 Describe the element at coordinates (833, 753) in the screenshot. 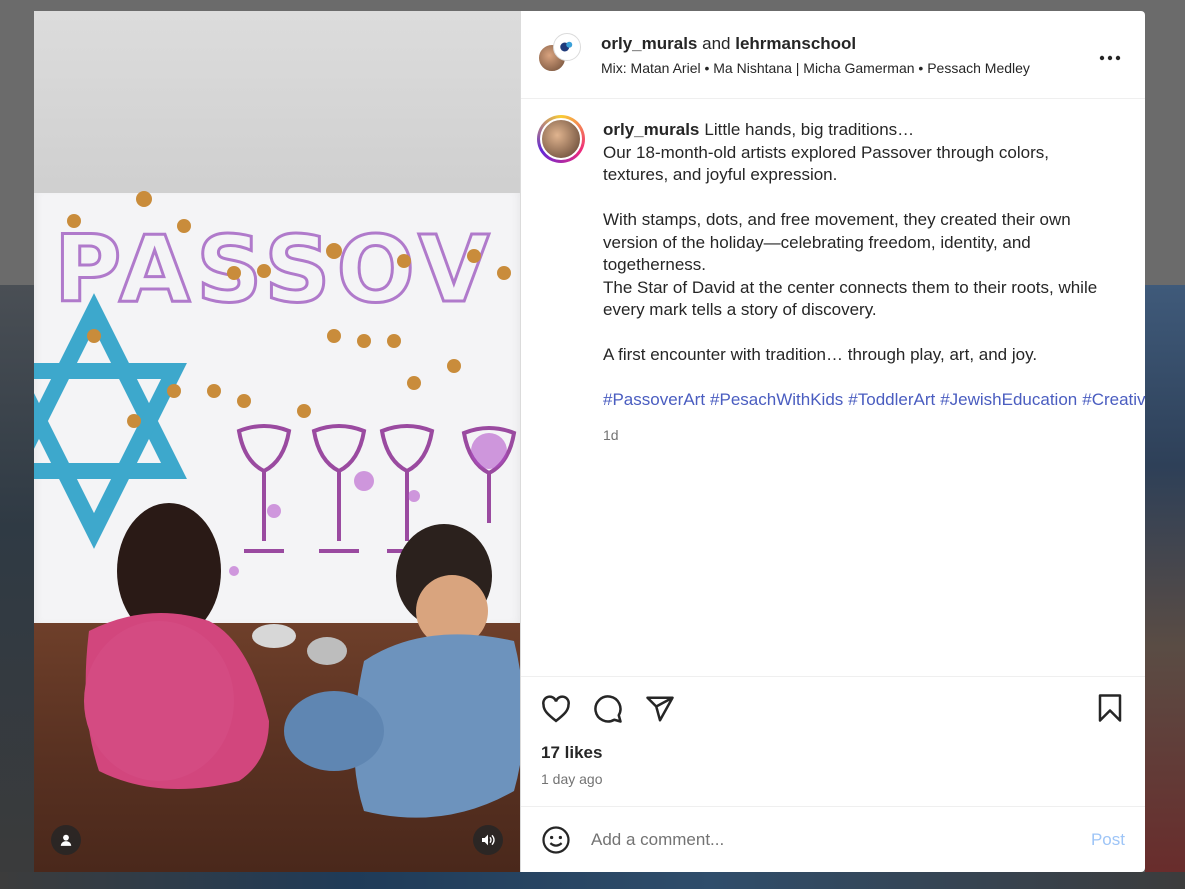

I see `likes-count: 17 likes` at that location.